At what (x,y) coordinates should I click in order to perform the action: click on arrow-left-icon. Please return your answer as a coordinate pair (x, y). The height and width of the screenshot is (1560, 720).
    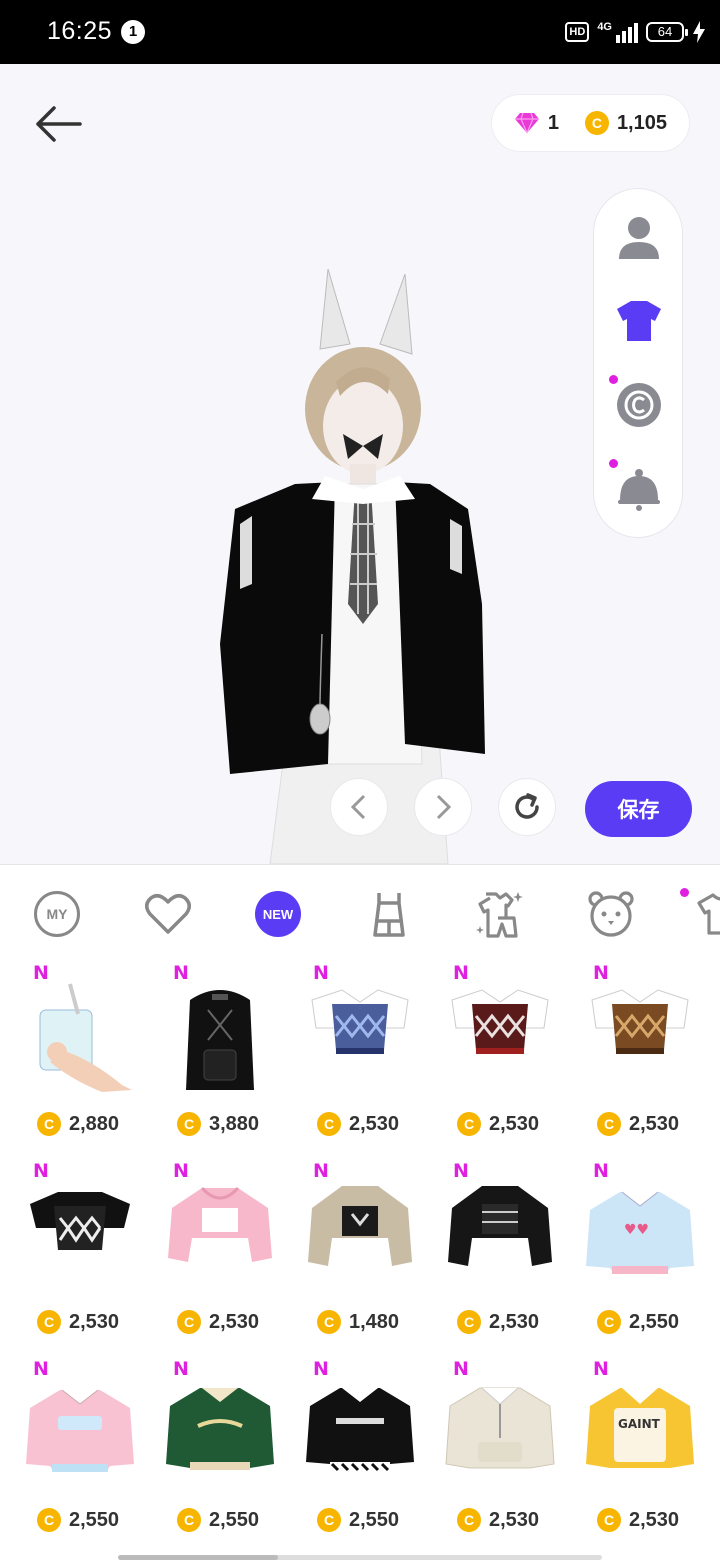
    Looking at the image, I should click on (59, 124).